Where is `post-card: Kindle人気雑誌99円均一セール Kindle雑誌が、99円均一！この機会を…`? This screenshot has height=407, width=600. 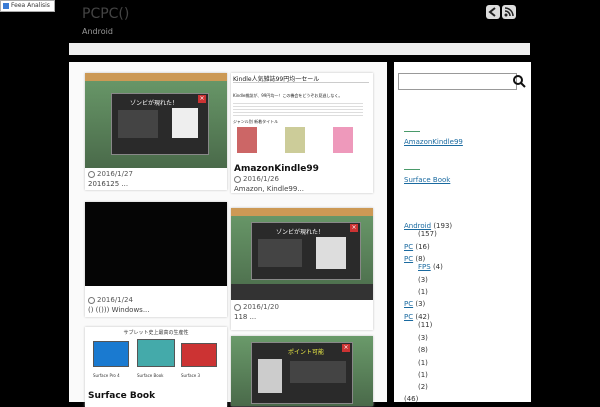 post-card: Kindle人気雑誌99円均一セール Kindle雑誌が、99円均一！この機会を… is located at coordinates (302, 133).